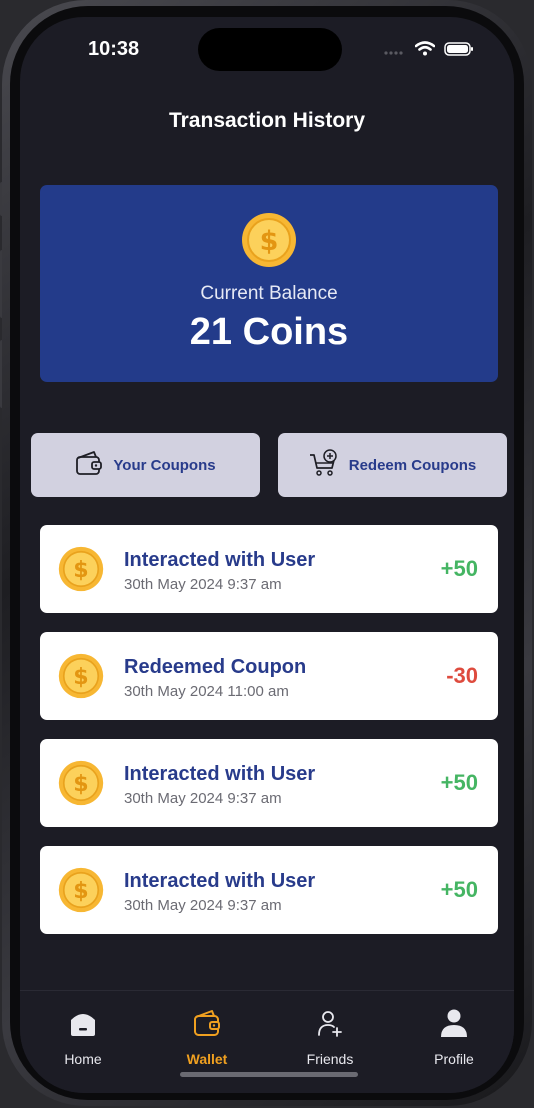 The image size is (534, 1108). I want to click on balance-label: Current Balance, so click(269, 293).